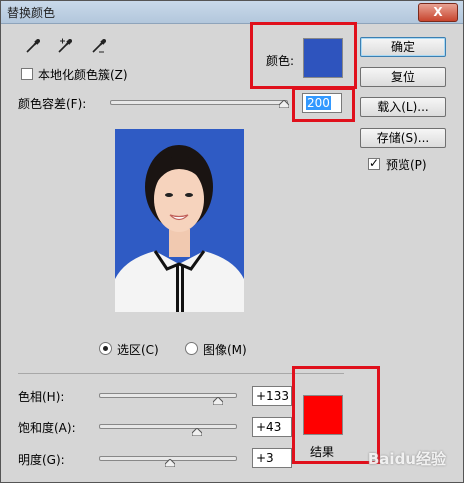 The width and height of the screenshot is (464, 483). Describe the element at coordinates (33, 46) in the screenshot. I see `eyedropper-icon` at that location.